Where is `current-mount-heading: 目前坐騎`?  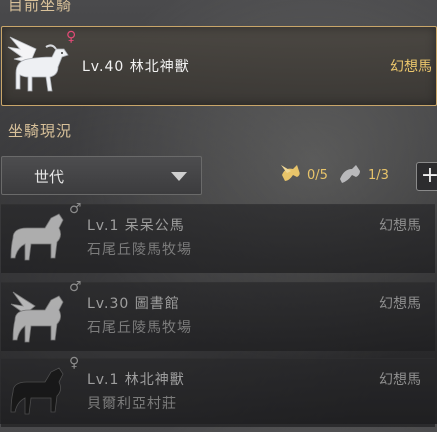 current-mount-heading: 目前坐騎 is located at coordinates (40, 7).